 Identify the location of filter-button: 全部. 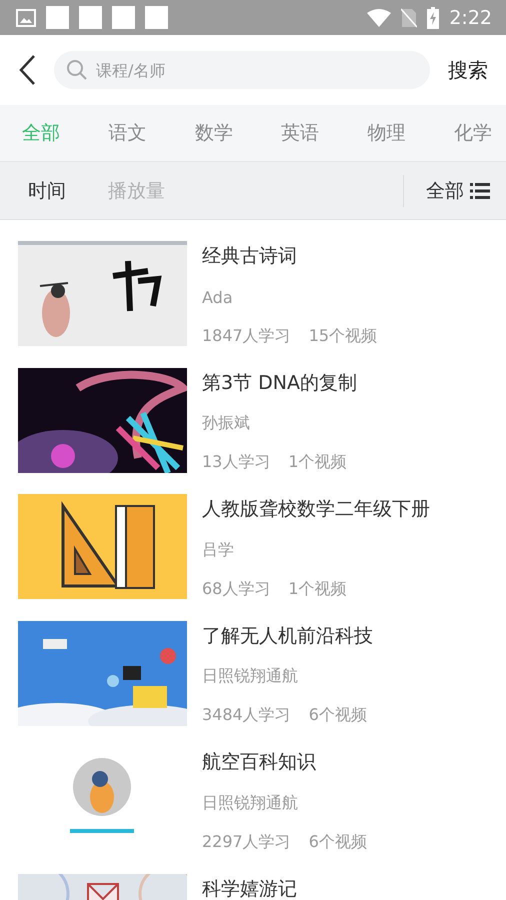
(458, 191).